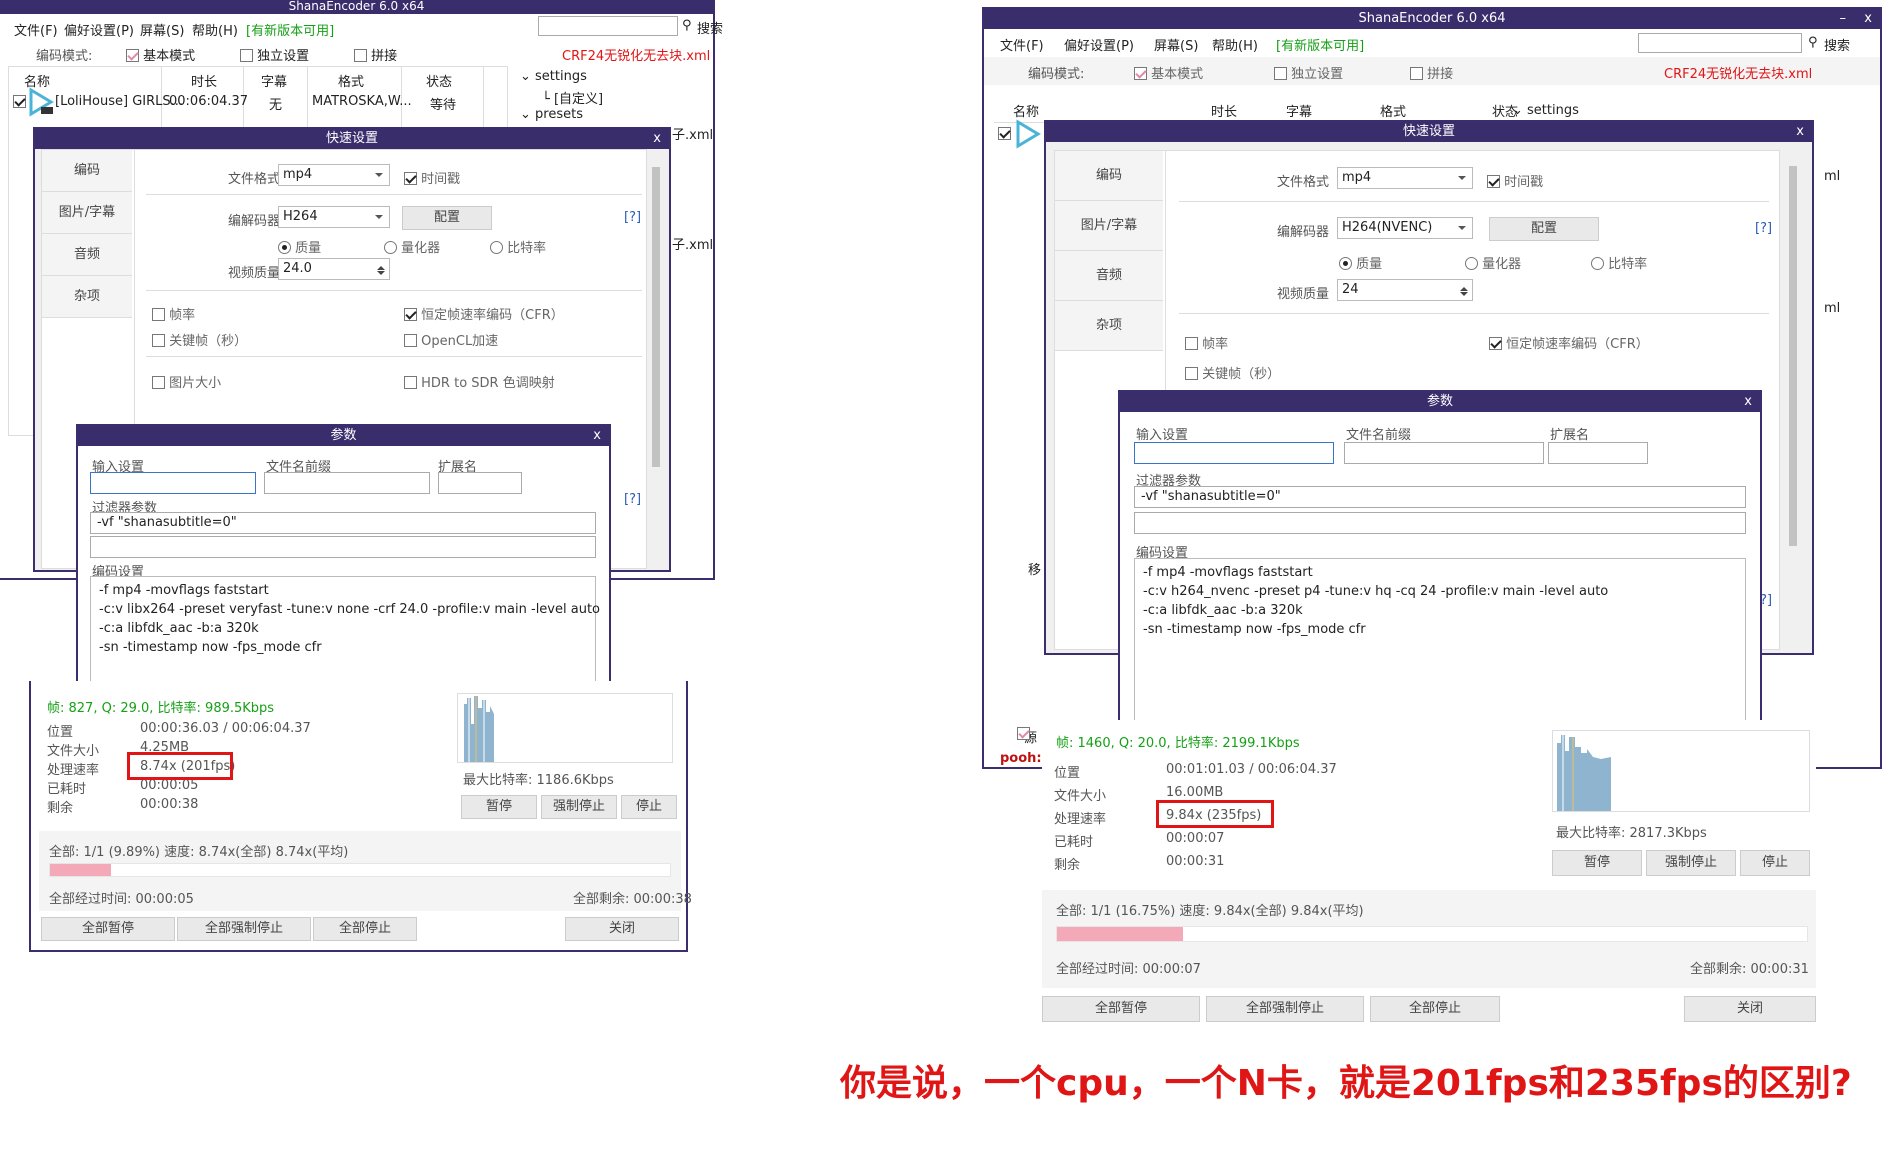 The height and width of the screenshot is (1155, 1892). I want to click on close-button: 关闭, so click(1750, 1009).